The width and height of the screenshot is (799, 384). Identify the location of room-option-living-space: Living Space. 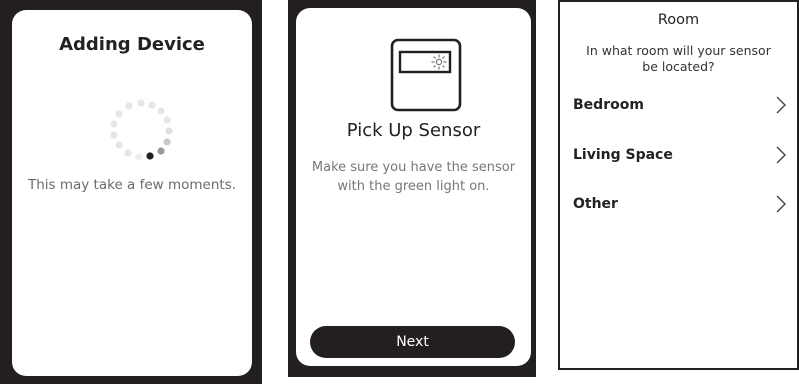
(678, 156).